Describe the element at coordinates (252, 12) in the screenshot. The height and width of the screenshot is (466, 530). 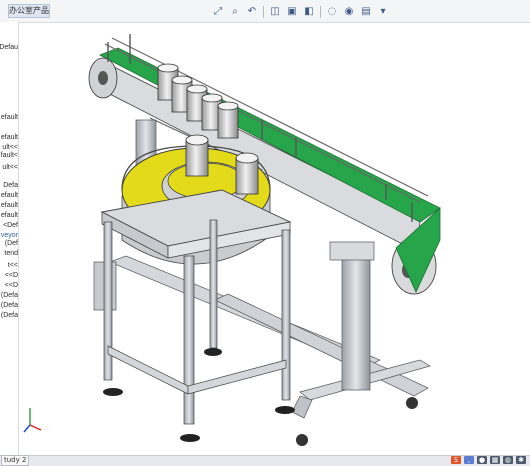
I see `previous-view-icon: ↶` at that location.